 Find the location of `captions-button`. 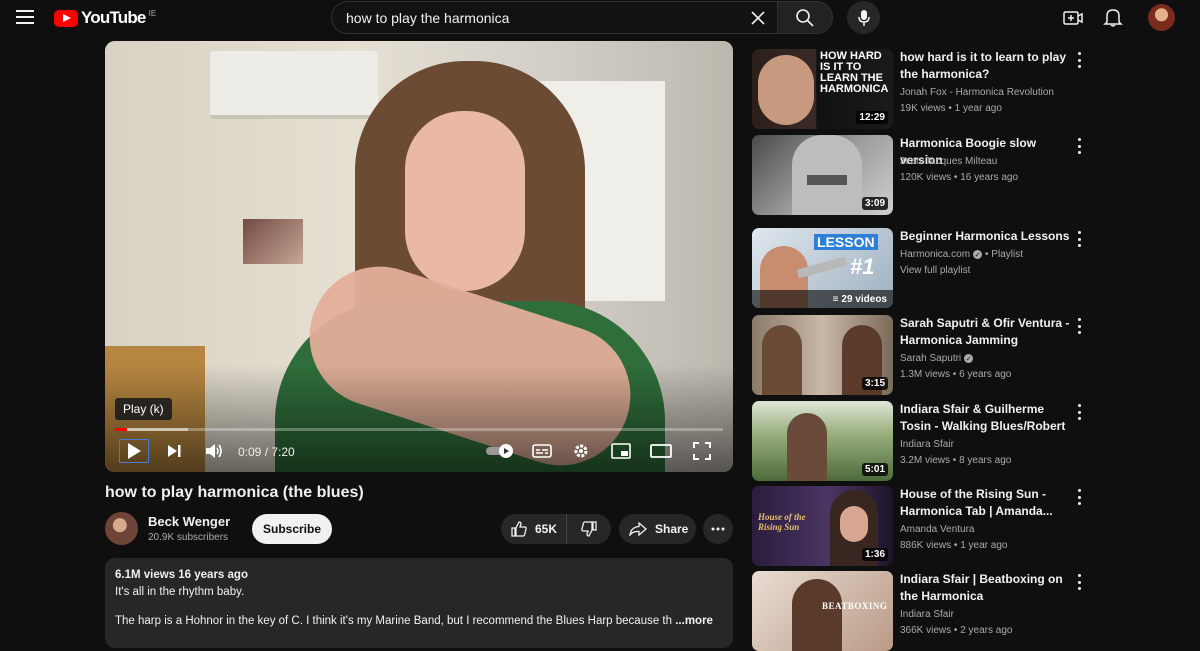

captions-button is located at coordinates (542, 451).